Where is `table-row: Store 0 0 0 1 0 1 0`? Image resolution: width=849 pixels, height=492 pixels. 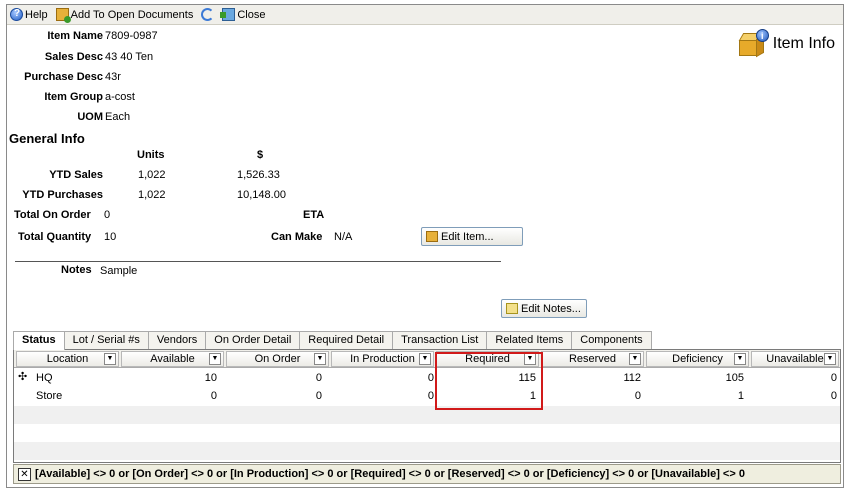 table-row: Store 0 0 0 1 0 1 0 is located at coordinates (427, 396).